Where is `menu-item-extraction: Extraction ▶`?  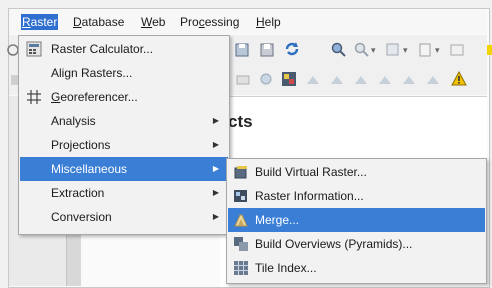
menu-item-extraction: Extraction ▶ is located at coordinates (124, 193).